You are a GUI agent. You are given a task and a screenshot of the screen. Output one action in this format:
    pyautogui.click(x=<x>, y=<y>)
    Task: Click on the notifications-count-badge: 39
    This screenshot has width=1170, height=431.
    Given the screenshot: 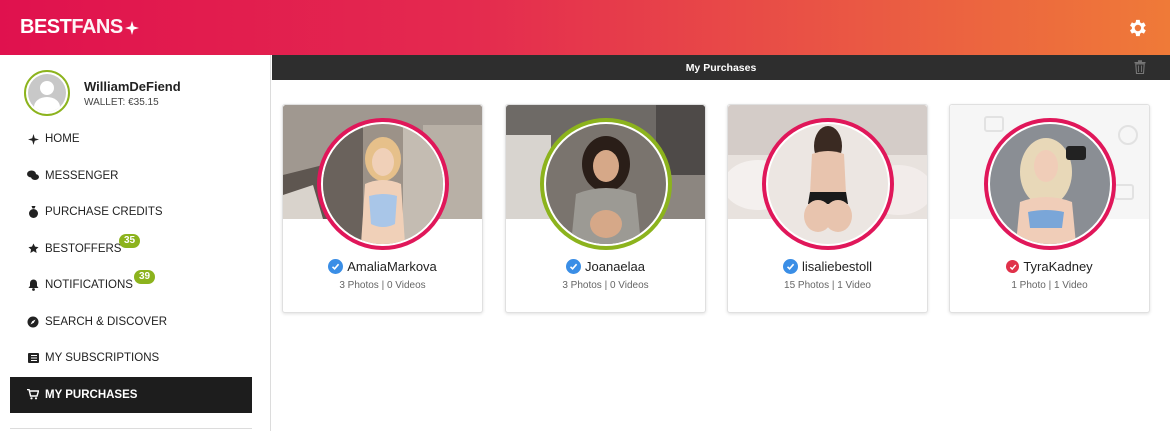 What is the action you would take?
    pyautogui.click(x=145, y=277)
    